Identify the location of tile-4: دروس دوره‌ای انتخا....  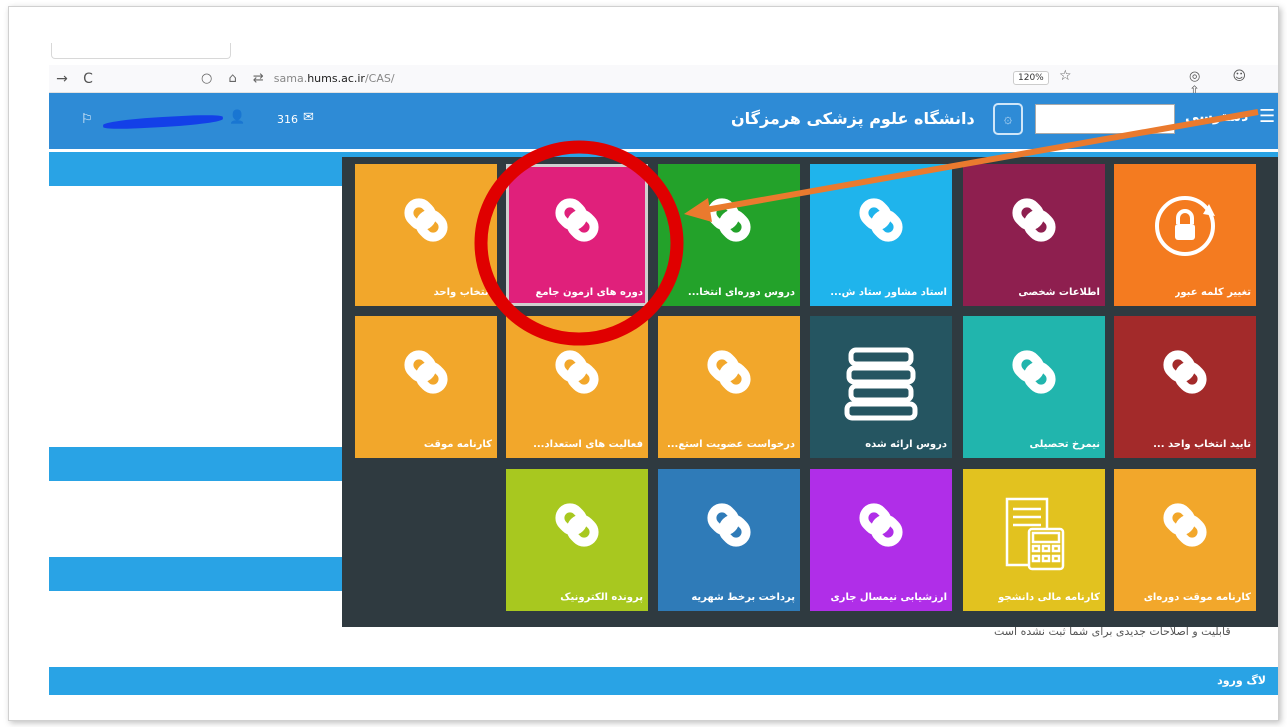
(729, 235).